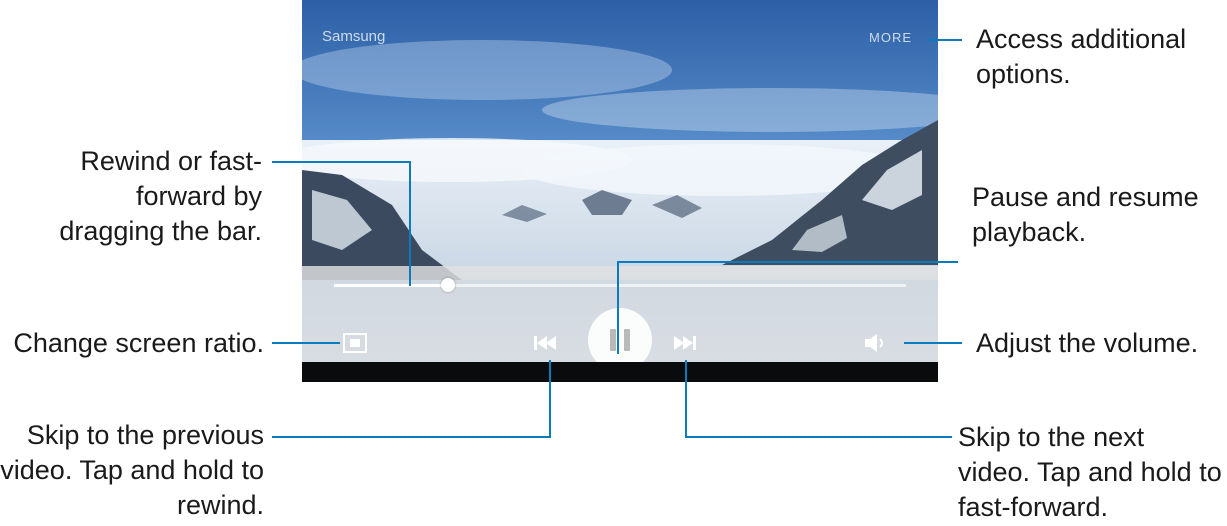 The height and width of the screenshot is (526, 1227). I want to click on playback-controls, so click(620, 319).